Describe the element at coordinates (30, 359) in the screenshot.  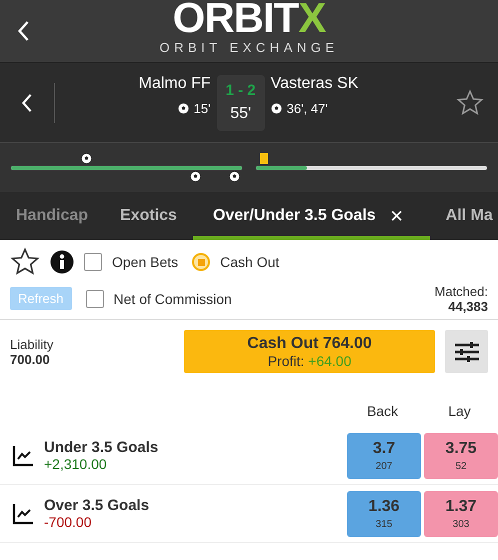
I see `liability-amount: 700.00` at that location.